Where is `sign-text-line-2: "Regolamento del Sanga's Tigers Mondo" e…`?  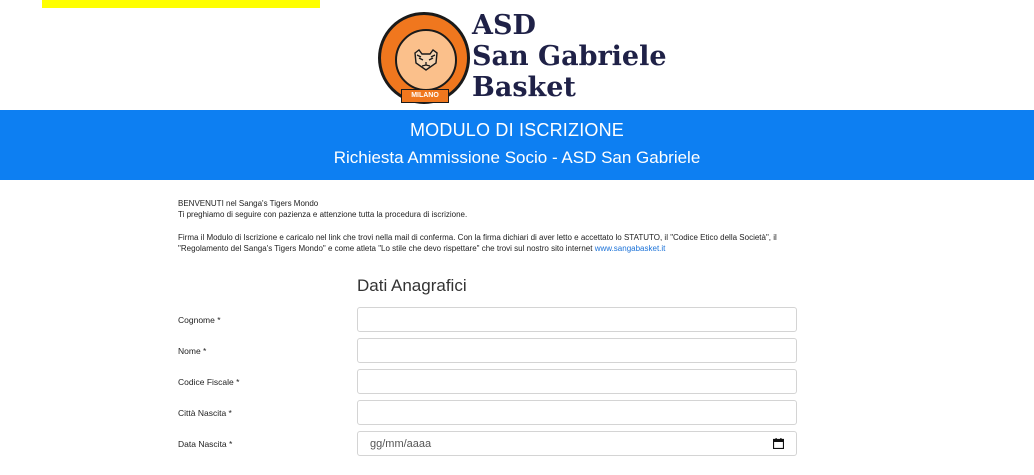 sign-text-line-2: "Regolamento del Sanga's Tigers Mondo" e… is located at coordinates (528, 248).